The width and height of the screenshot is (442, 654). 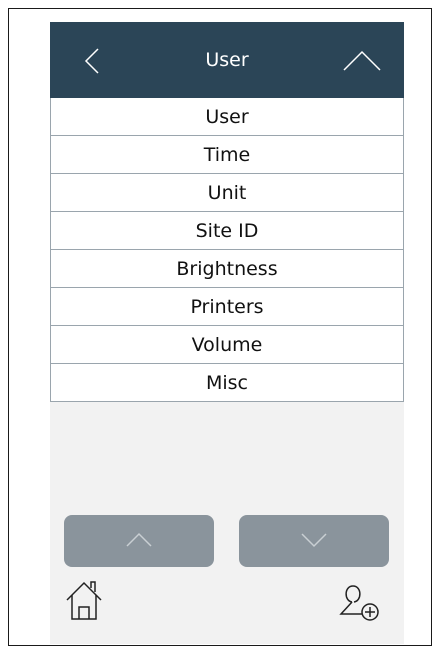 What do you see at coordinates (227, 60) in the screenshot?
I see `header-bar: User` at bounding box center [227, 60].